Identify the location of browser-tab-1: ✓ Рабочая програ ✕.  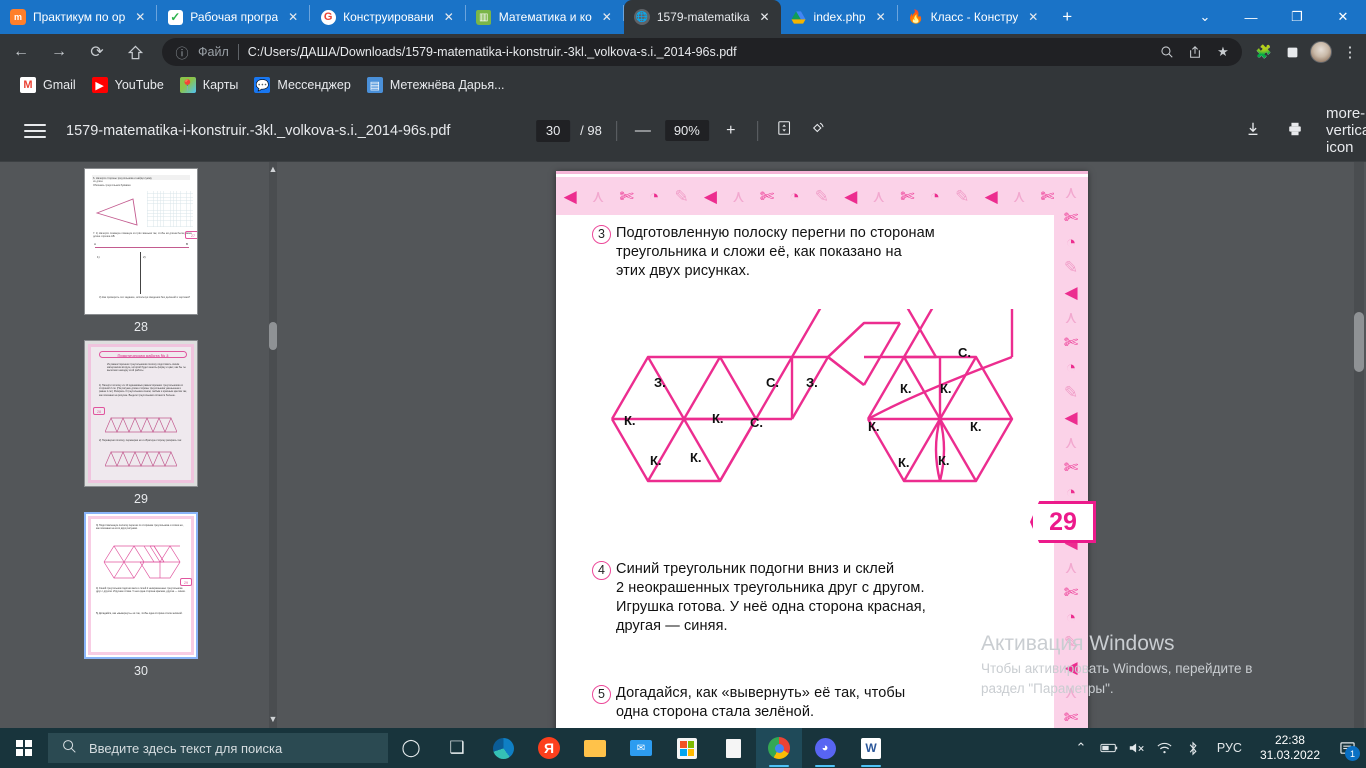
(233, 17).